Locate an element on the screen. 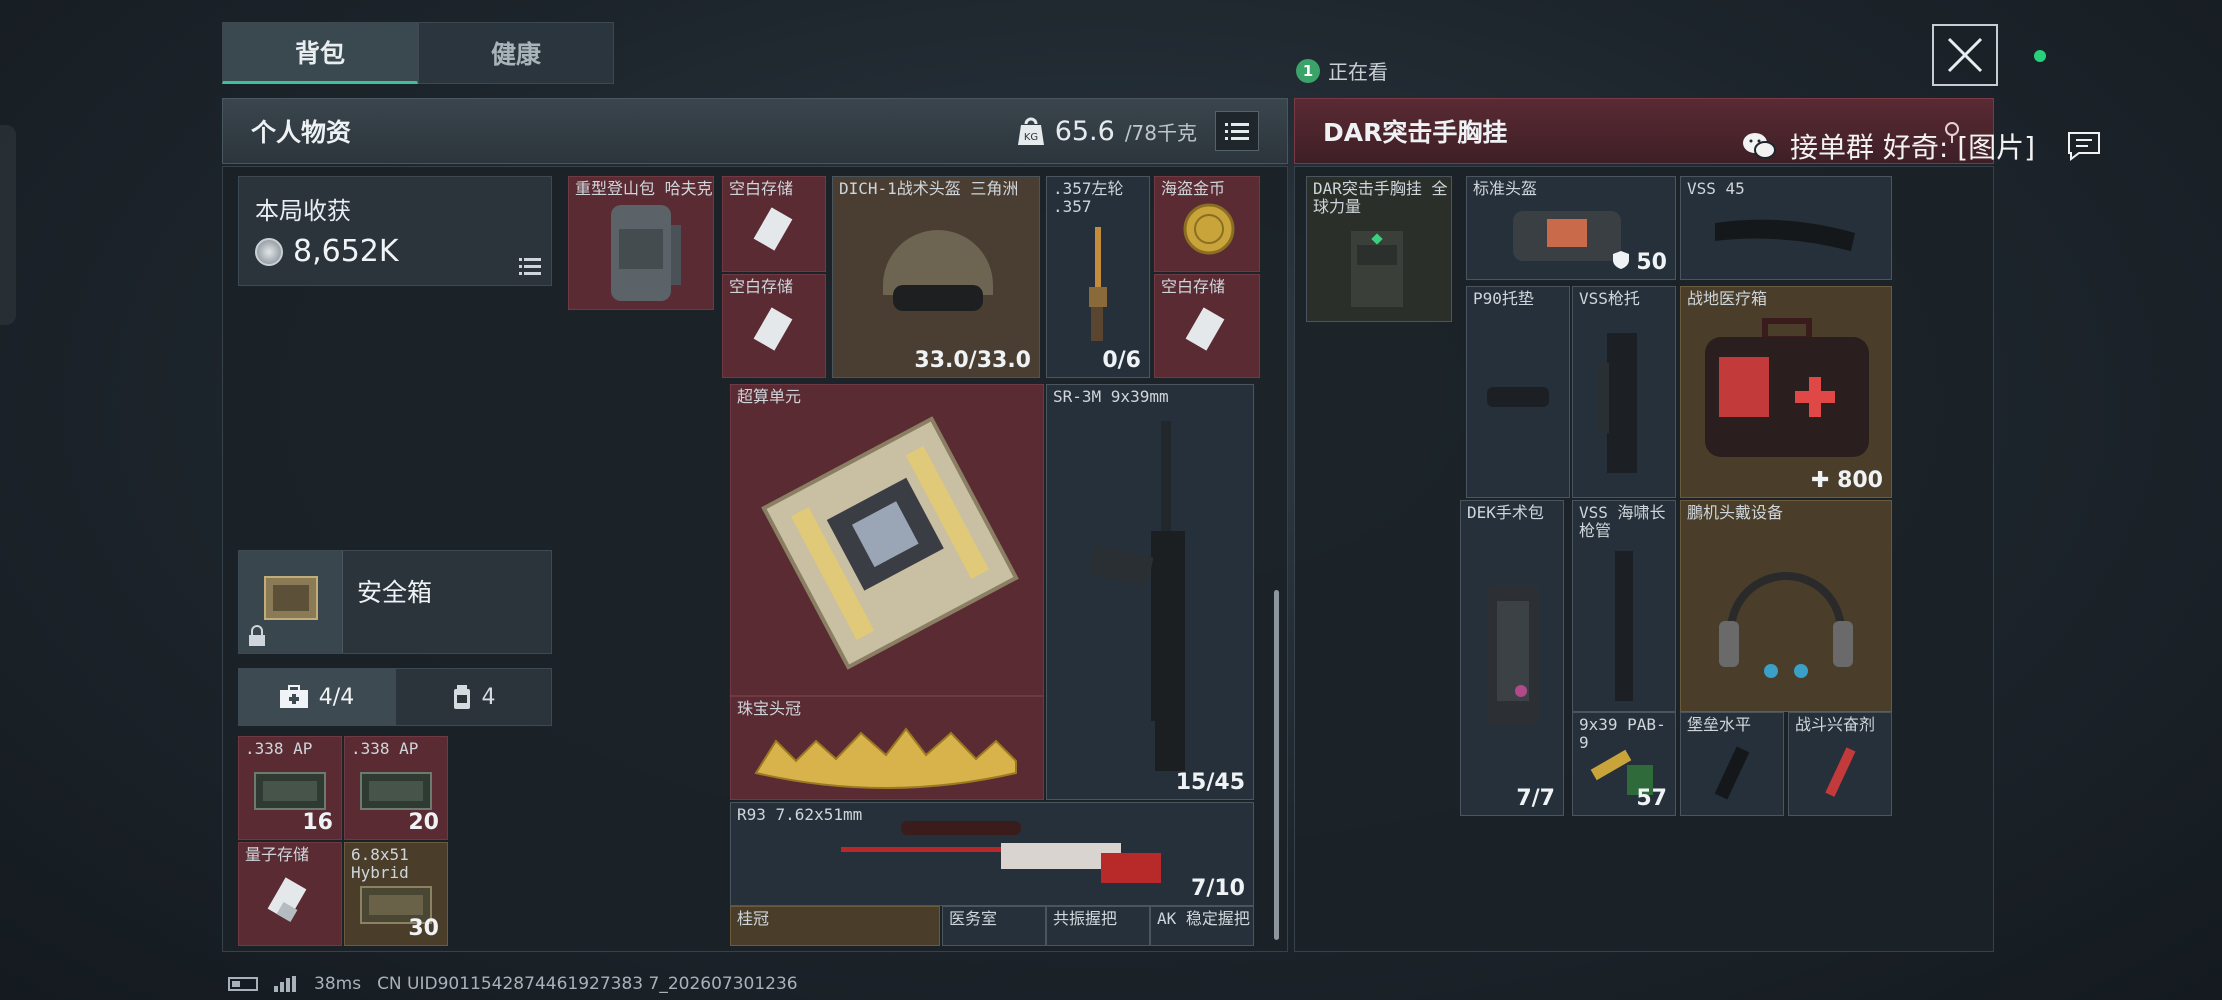 This screenshot has width=2222, height=1000. item-name: DEK手术包 is located at coordinates (1505, 512).